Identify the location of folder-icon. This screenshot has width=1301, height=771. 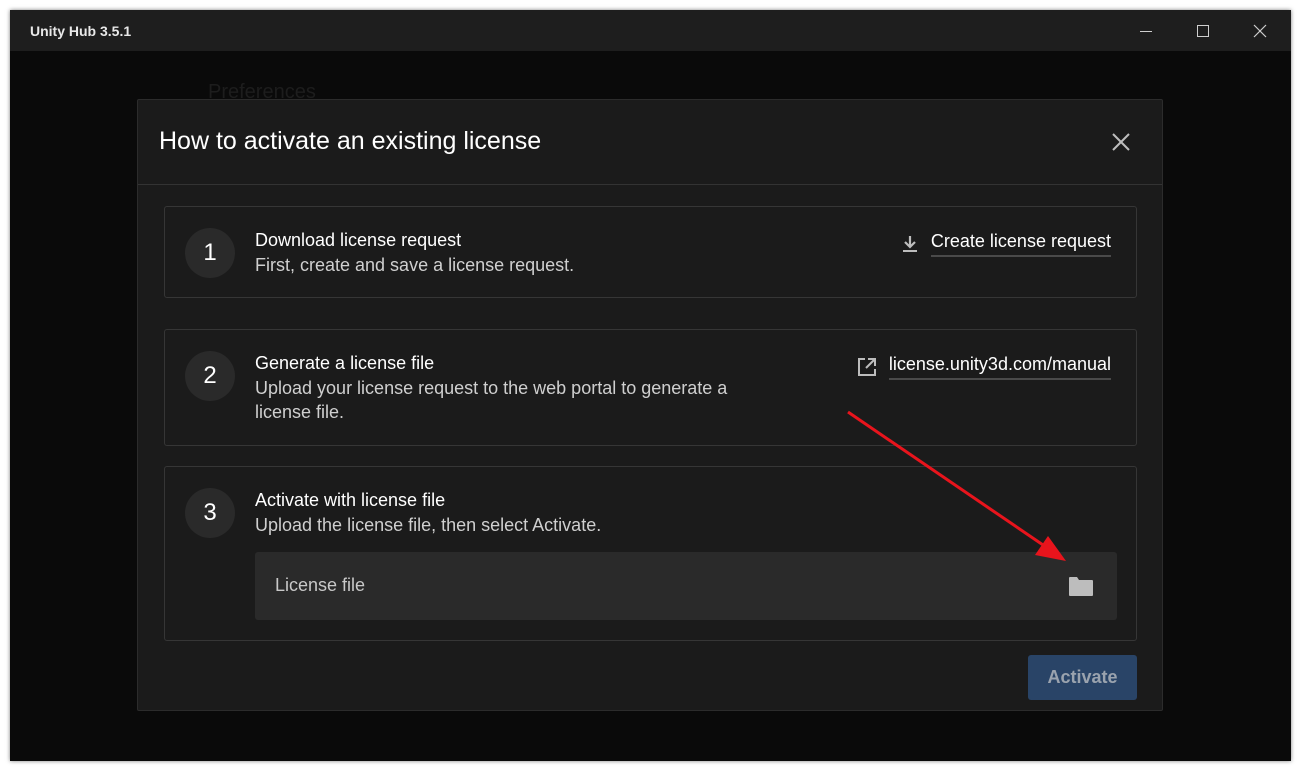
(1081, 586).